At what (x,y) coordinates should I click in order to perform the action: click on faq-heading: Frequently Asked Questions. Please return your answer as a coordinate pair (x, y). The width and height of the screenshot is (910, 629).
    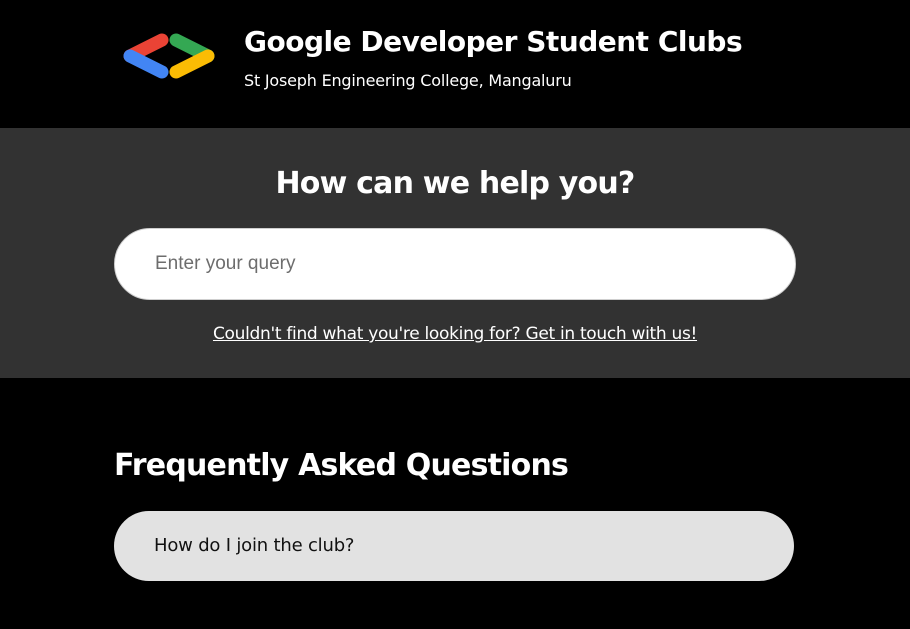
    Looking at the image, I should click on (341, 465).